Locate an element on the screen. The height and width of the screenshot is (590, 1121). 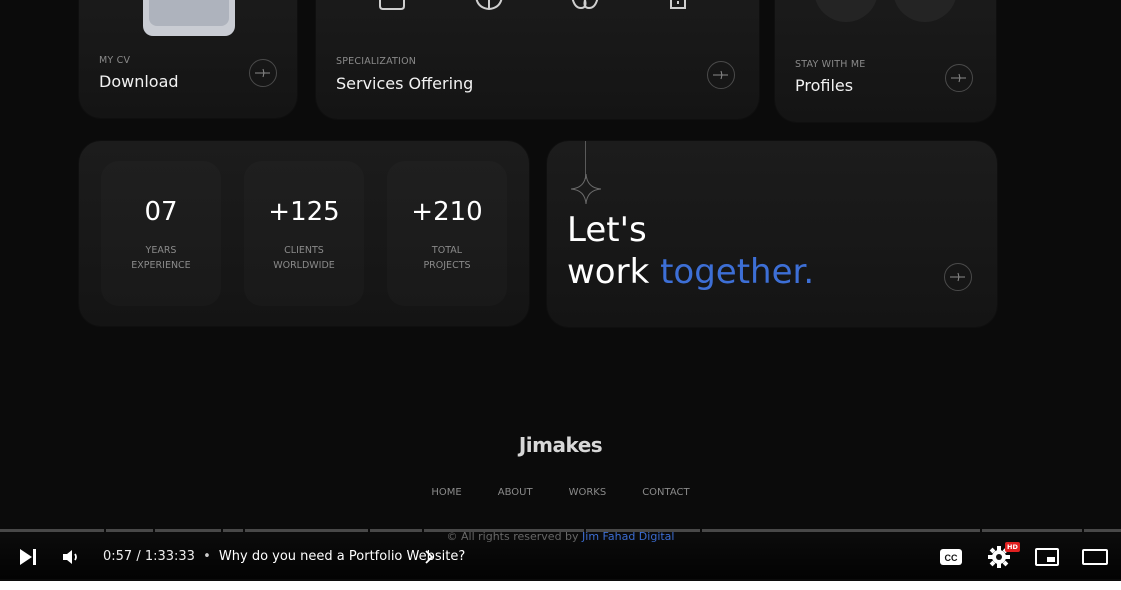
cv-card: MY CV Download is located at coordinates (188, 59).